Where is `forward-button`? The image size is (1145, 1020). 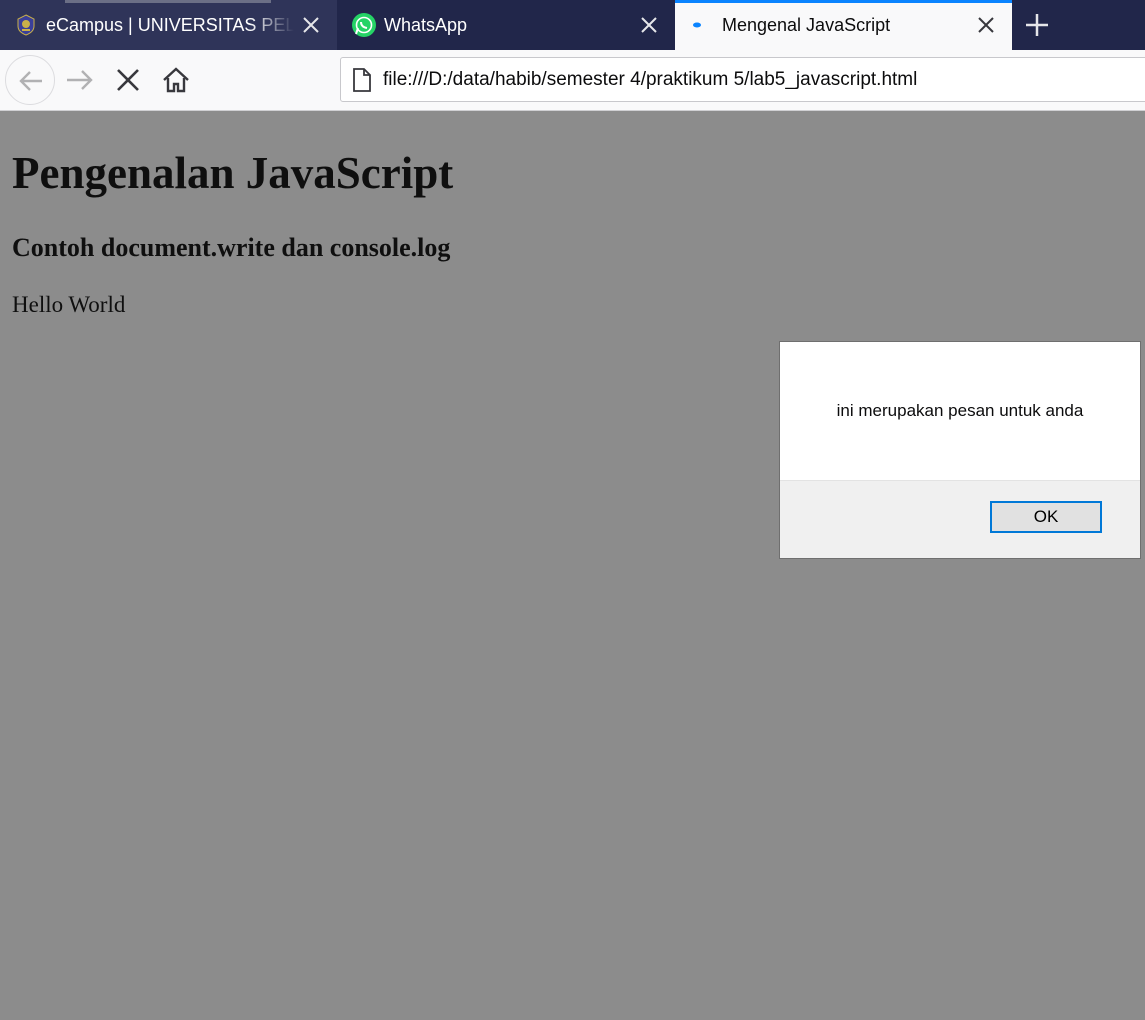 forward-button is located at coordinates (80, 80).